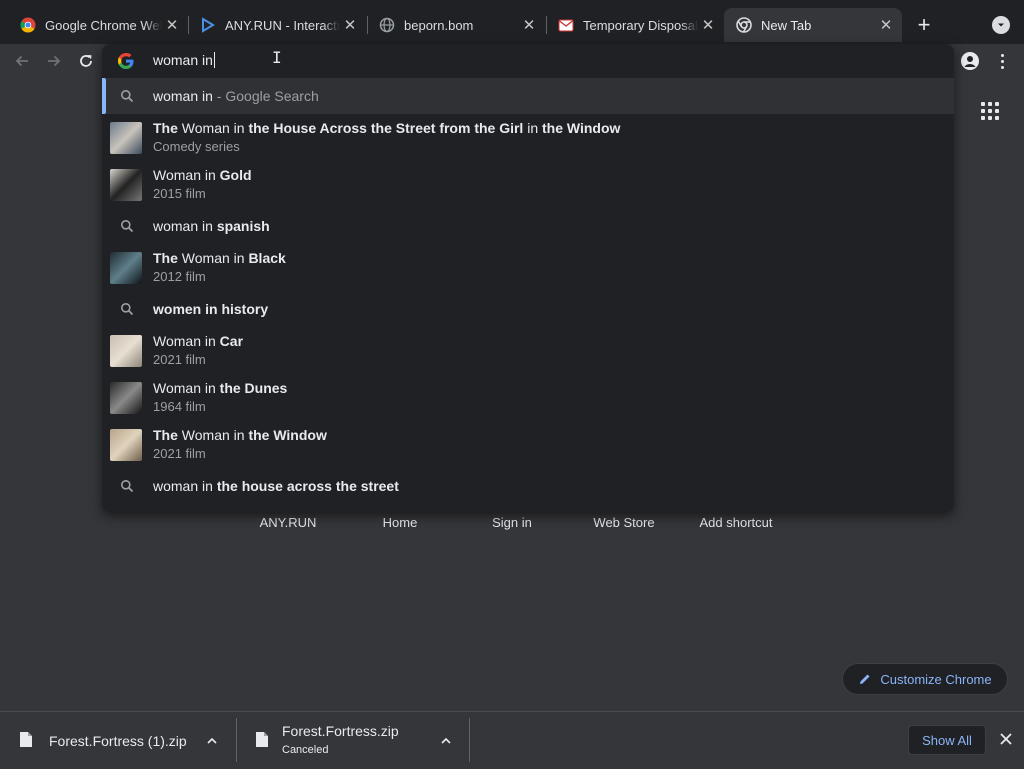 This screenshot has width=1024, height=769. I want to click on suggestion-text: woman in the house across the street, so click(276, 485).